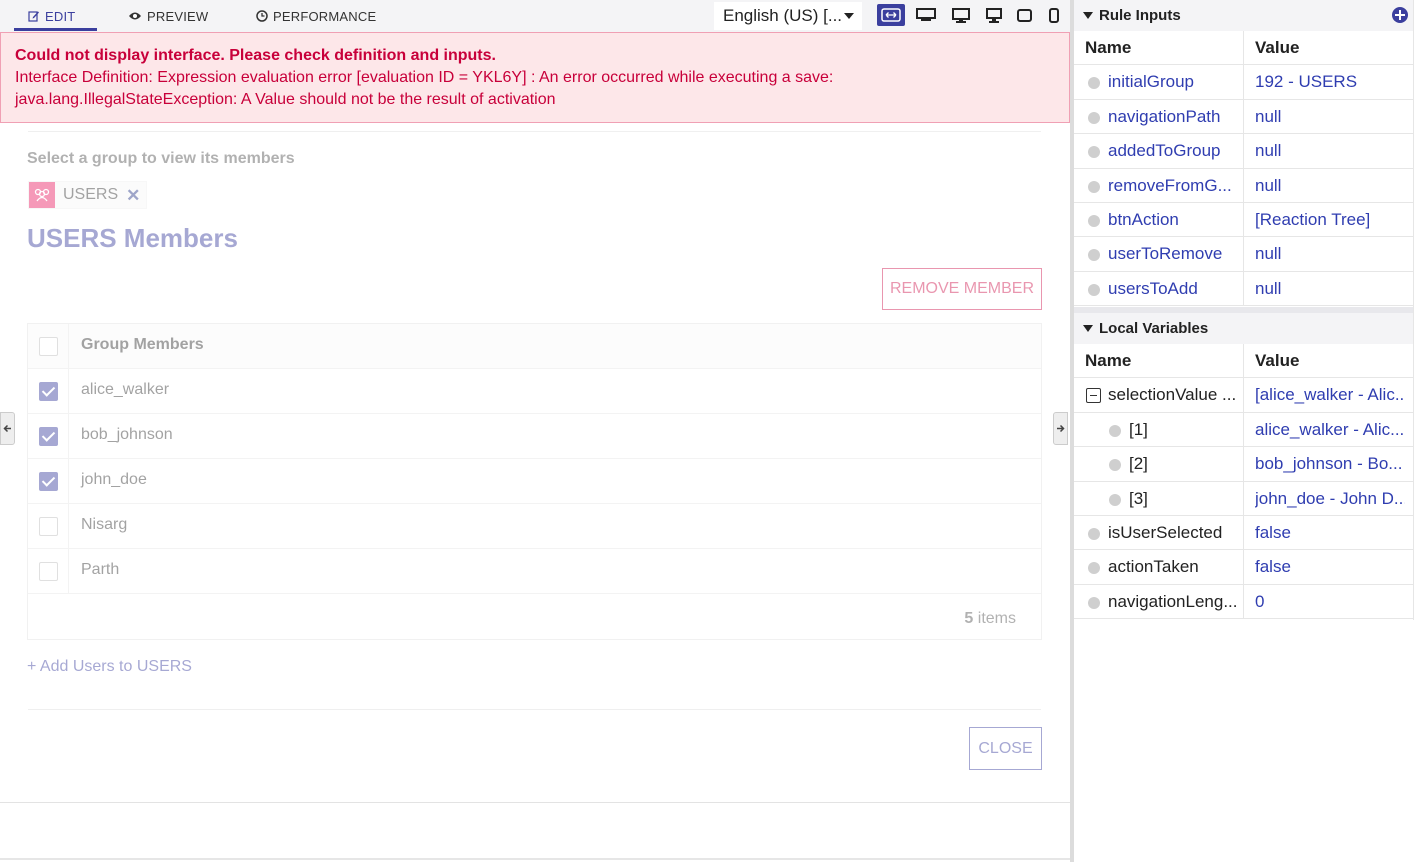 The width and height of the screenshot is (1416, 862). What do you see at coordinates (1244, 254) in the screenshot?
I see `table-row: userToRemove null` at bounding box center [1244, 254].